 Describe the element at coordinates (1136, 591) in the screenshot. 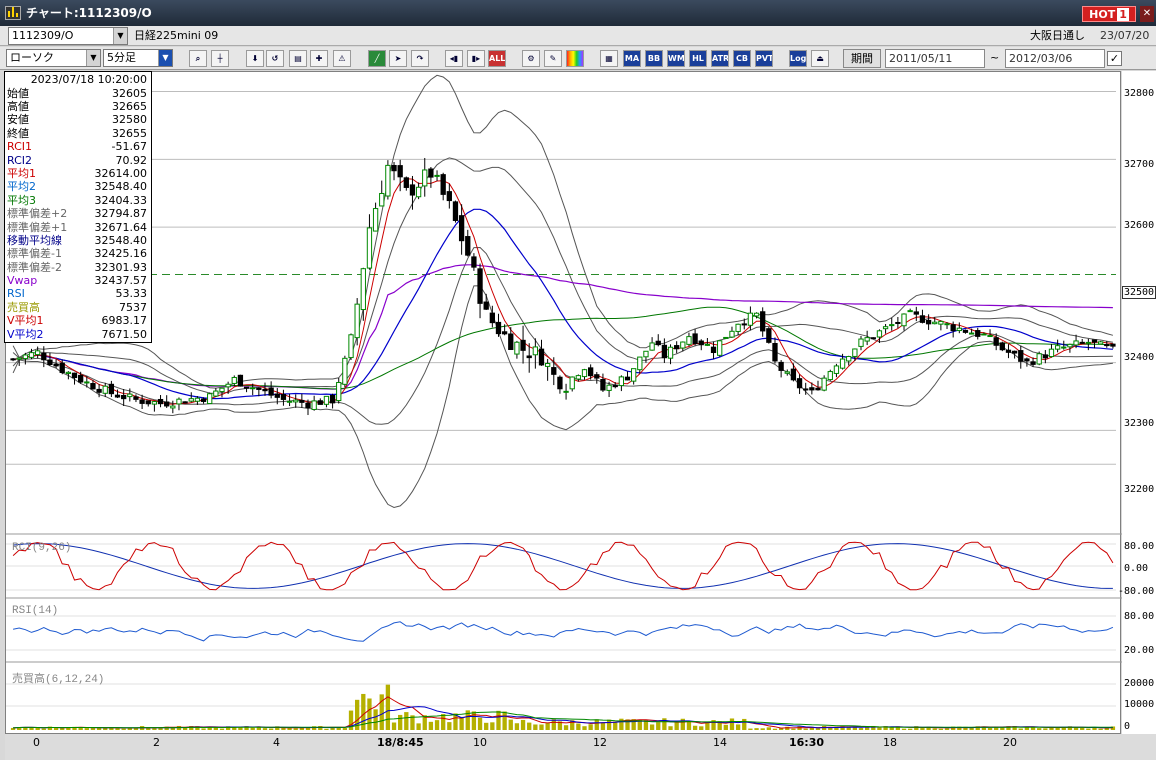

I see `rci-tick: -80.00` at that location.